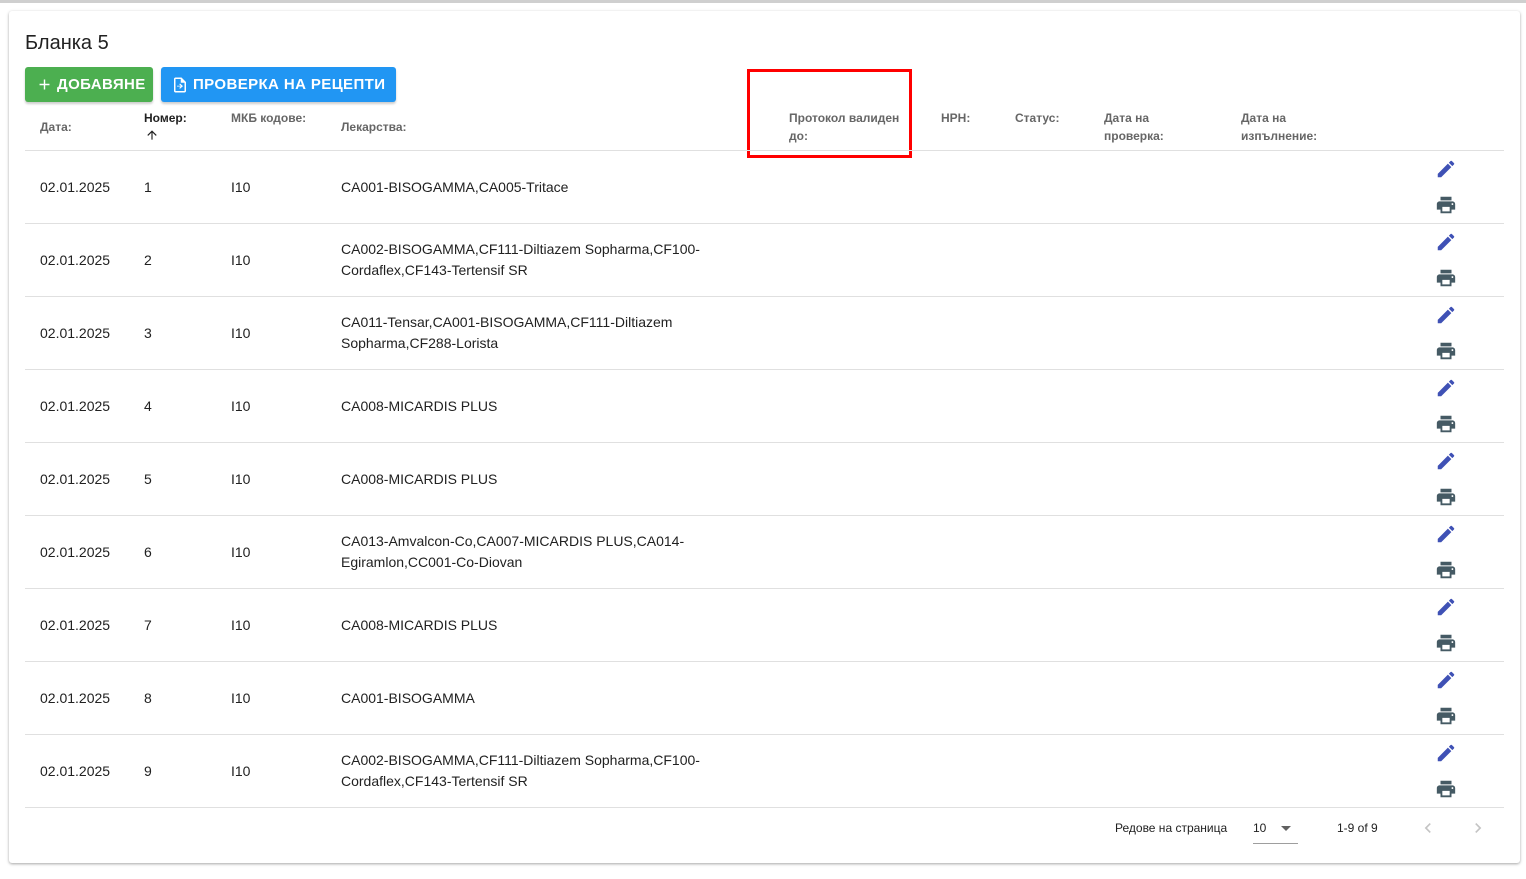  I want to click on highlight-box, so click(829, 113).